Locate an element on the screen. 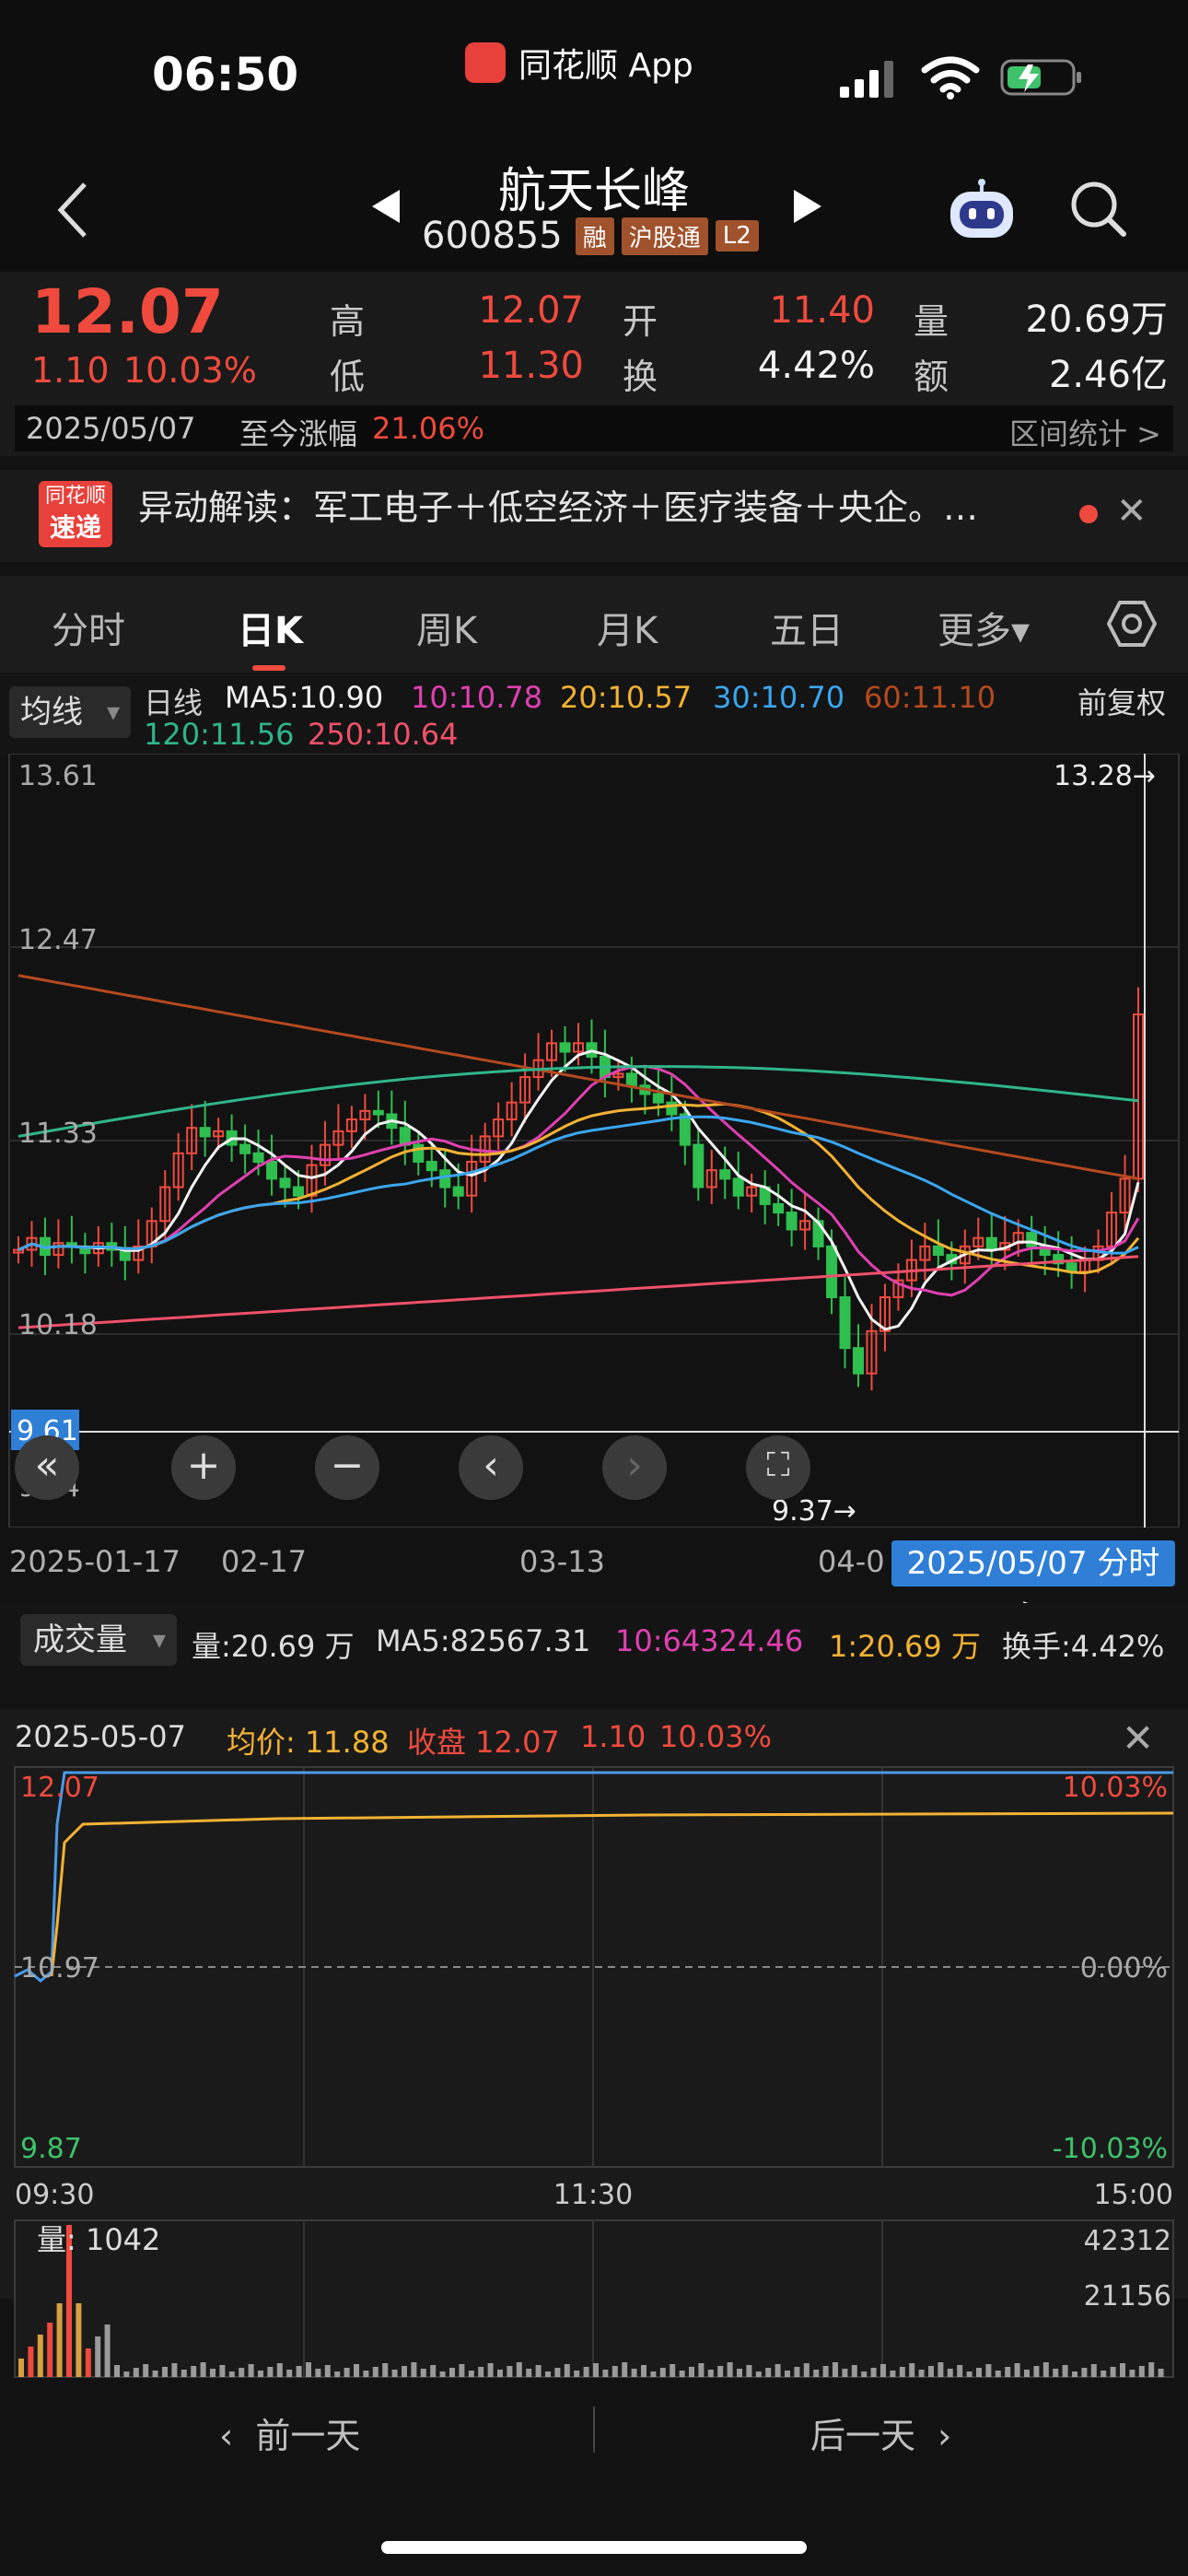 The width and height of the screenshot is (1188, 2576). y-label-4: 10.18 is located at coordinates (58, 1325).